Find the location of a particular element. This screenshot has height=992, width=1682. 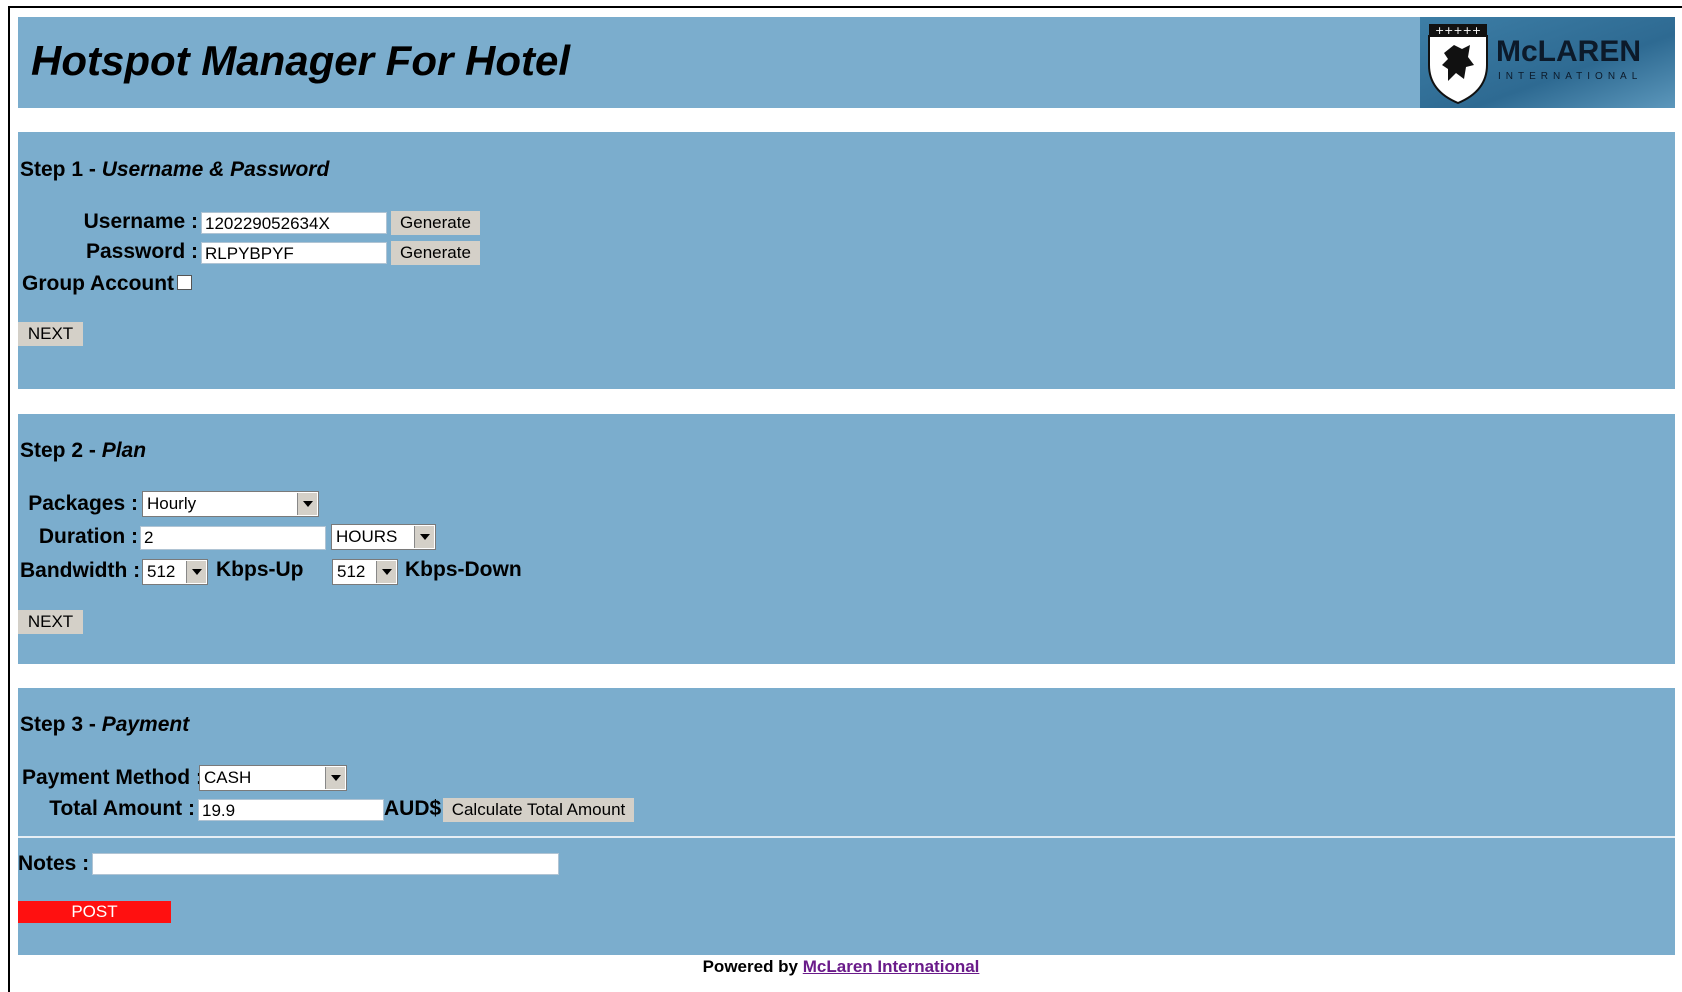

logo-text: McLAREN is located at coordinates (1568, 51).